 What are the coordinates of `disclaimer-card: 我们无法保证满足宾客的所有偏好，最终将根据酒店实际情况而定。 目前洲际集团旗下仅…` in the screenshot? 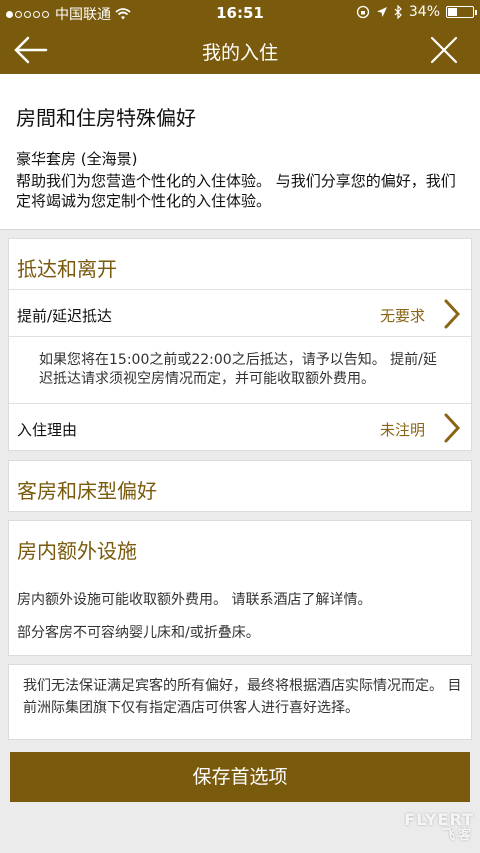 It's located at (240, 702).